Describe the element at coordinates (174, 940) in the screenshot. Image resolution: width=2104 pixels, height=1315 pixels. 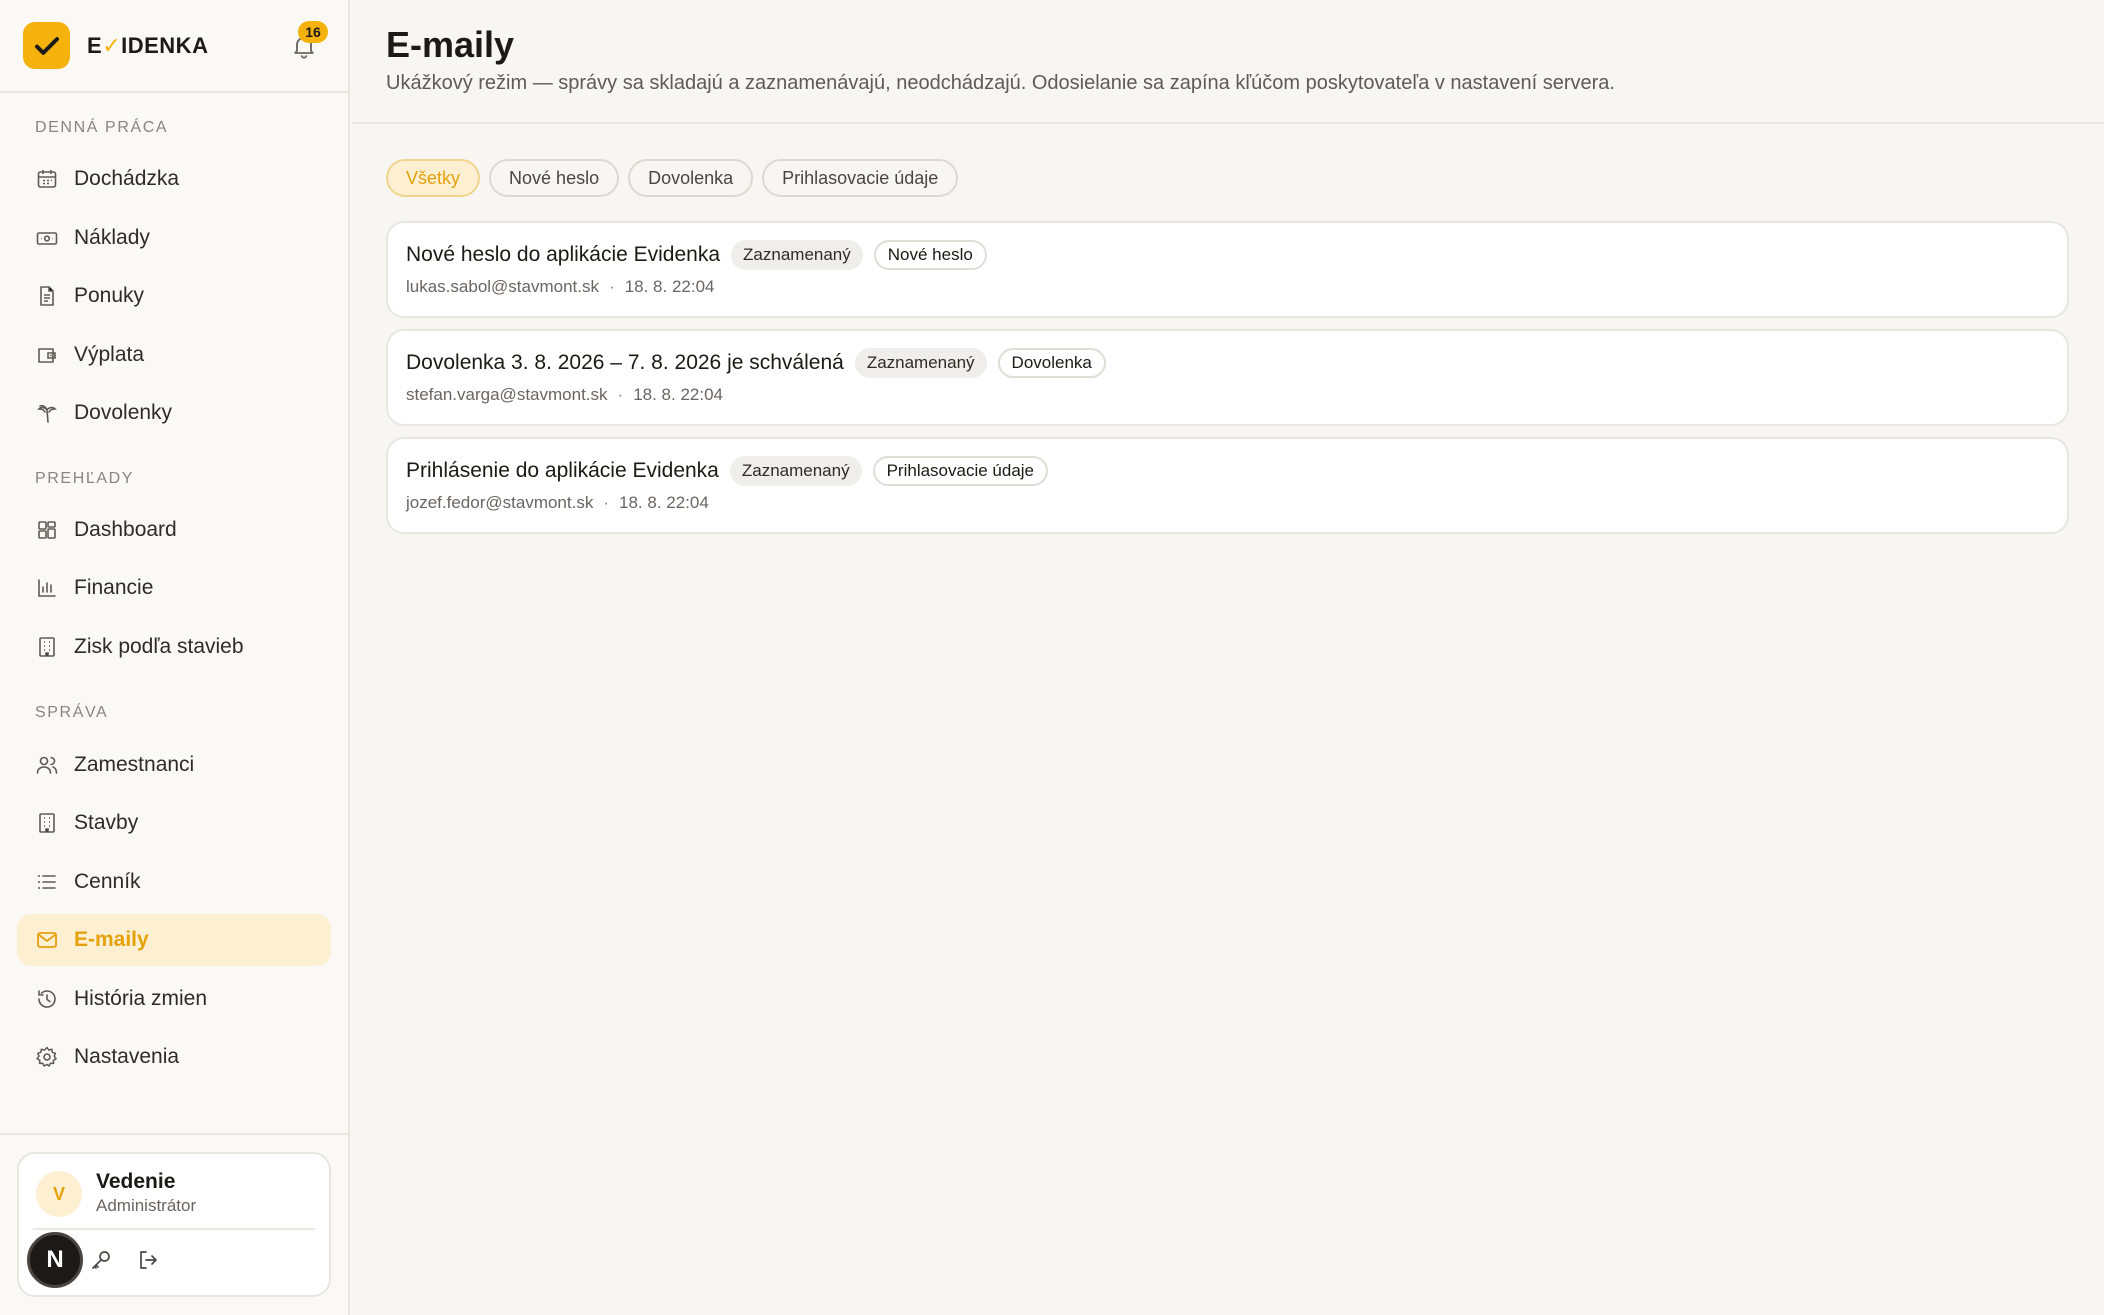
I see `sidebar-item-emaily: E-maily` at that location.